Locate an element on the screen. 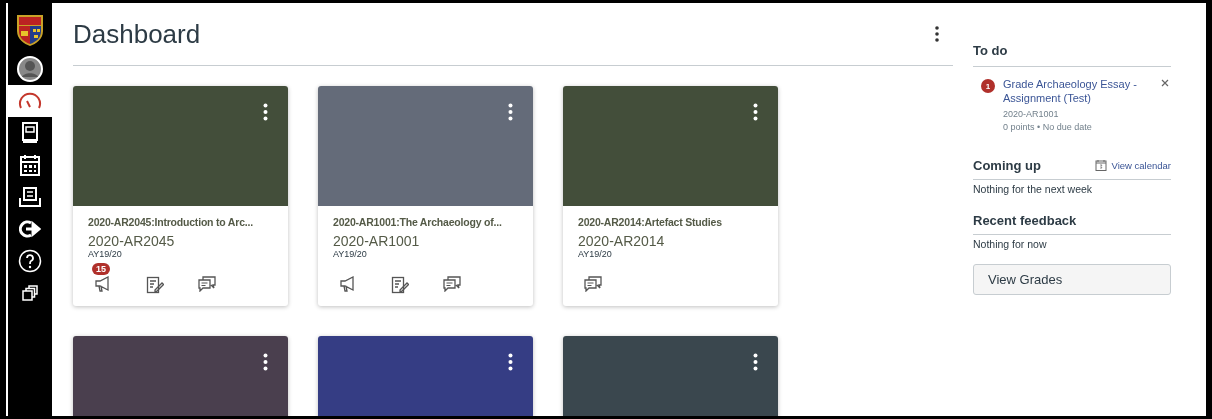 This screenshot has width=1212, height=419. count-badge: 1 is located at coordinates (988, 86).